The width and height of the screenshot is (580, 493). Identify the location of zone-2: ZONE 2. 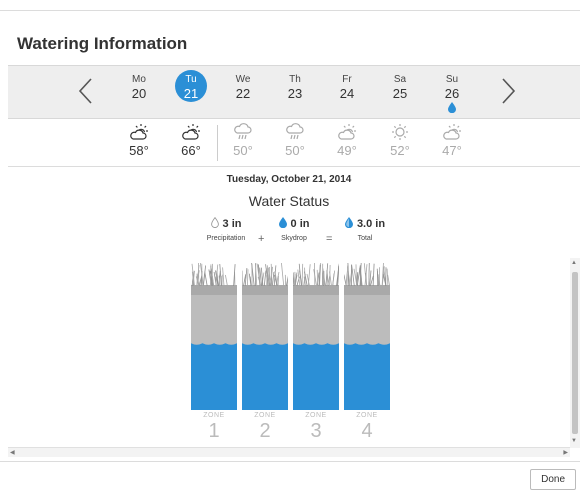
(265, 352).